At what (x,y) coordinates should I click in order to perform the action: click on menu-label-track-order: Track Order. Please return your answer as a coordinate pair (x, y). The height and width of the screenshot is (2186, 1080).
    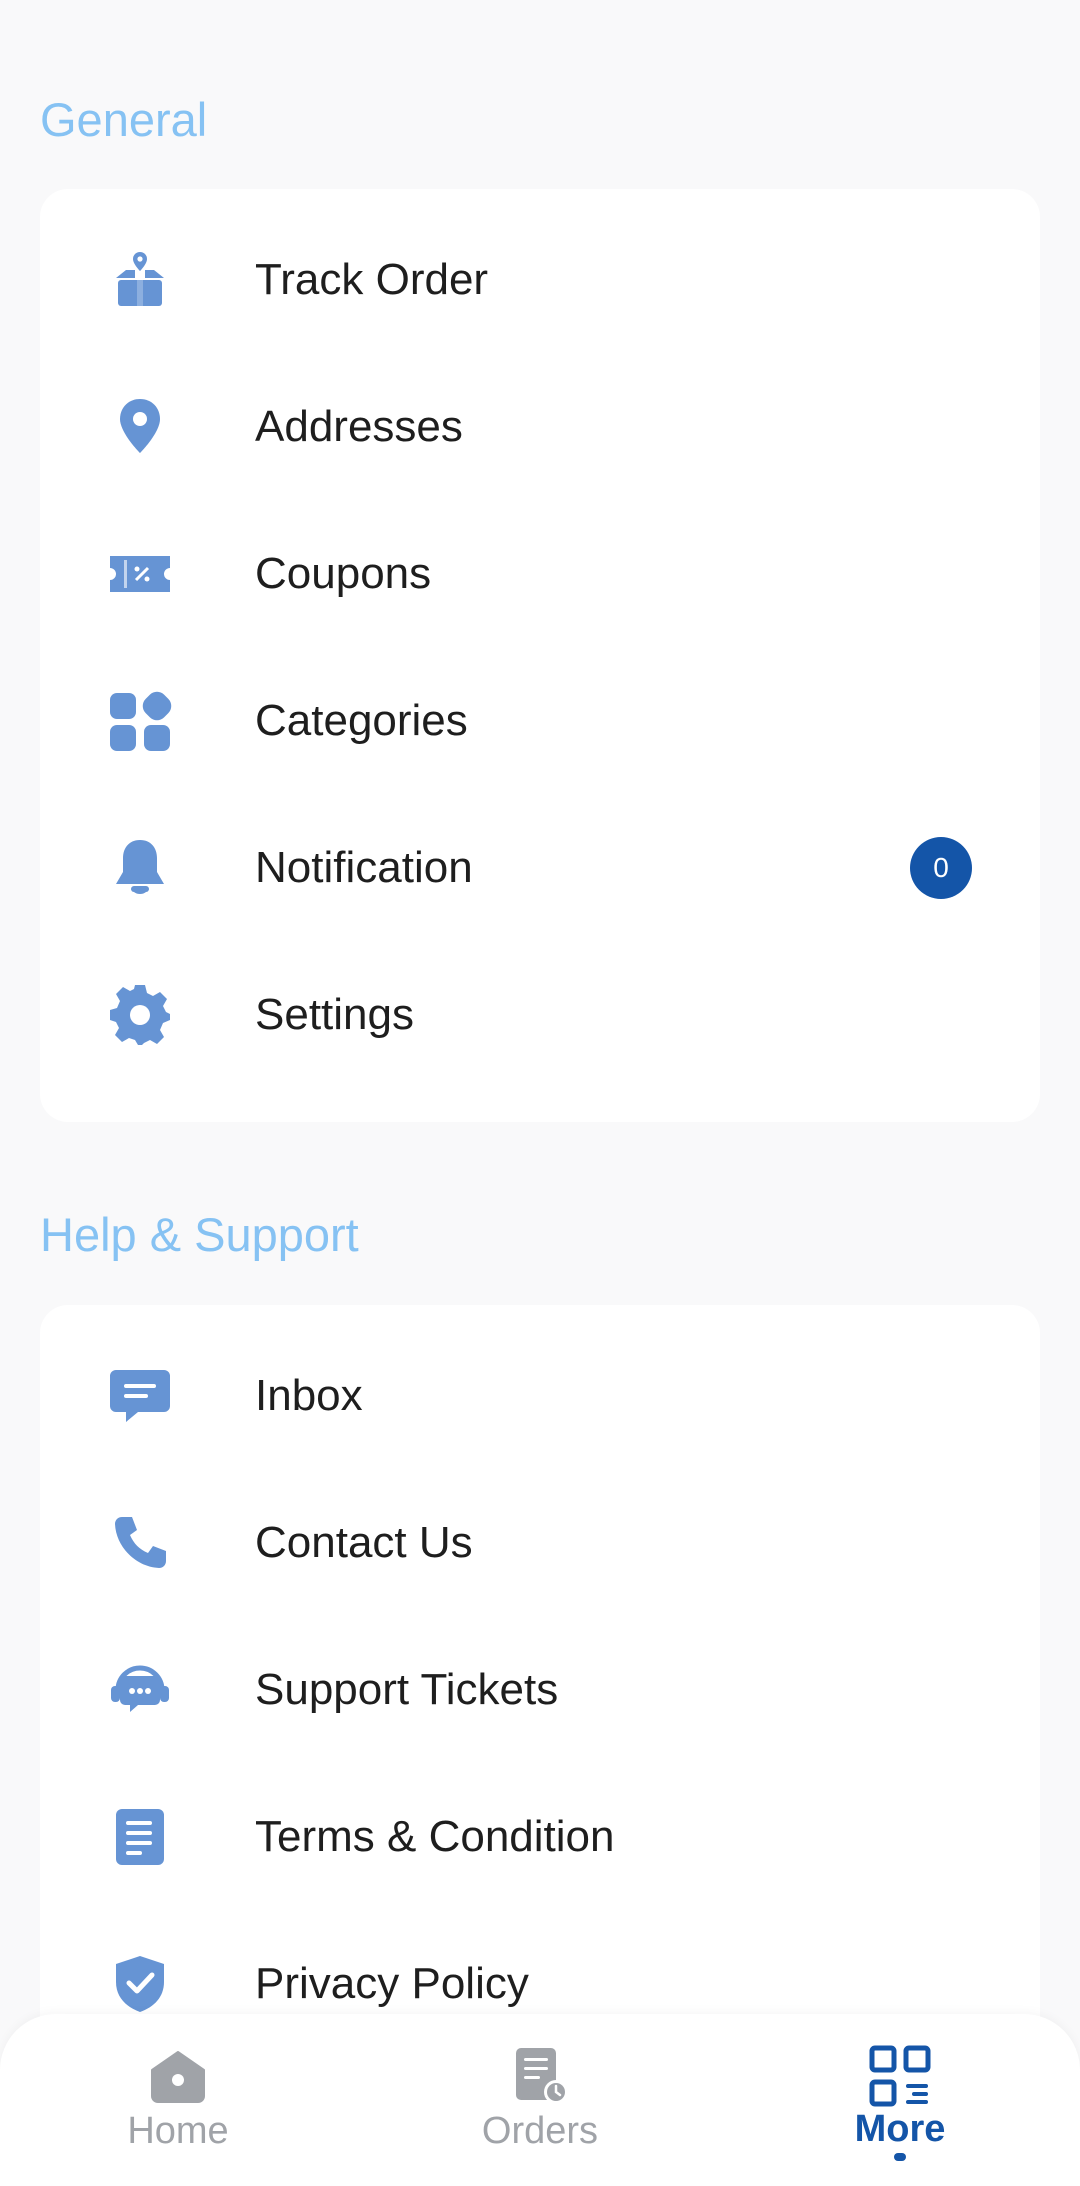
    Looking at the image, I should click on (372, 279).